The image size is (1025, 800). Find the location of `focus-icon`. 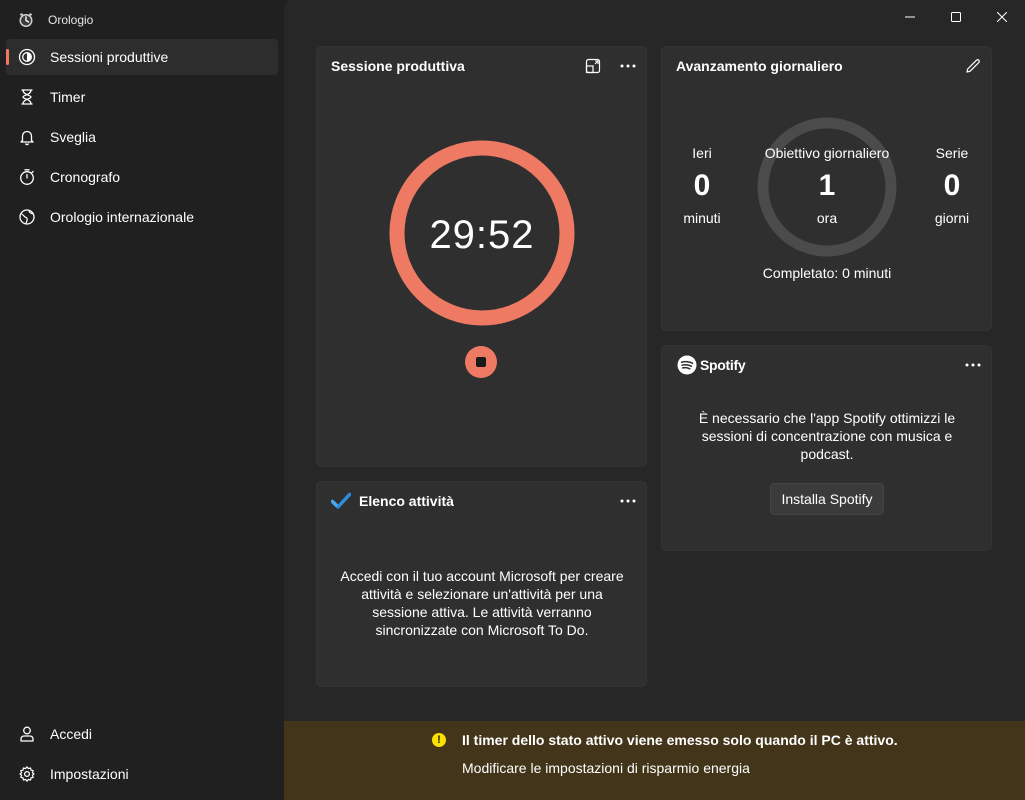

focus-icon is located at coordinates (27, 57).